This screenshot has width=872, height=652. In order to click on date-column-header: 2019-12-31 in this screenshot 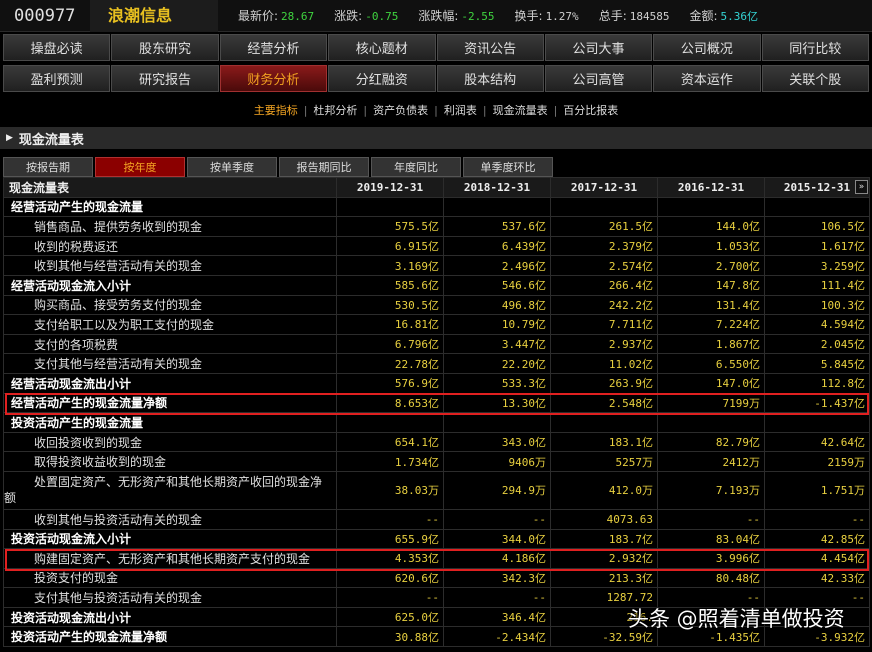, I will do `click(390, 187)`.